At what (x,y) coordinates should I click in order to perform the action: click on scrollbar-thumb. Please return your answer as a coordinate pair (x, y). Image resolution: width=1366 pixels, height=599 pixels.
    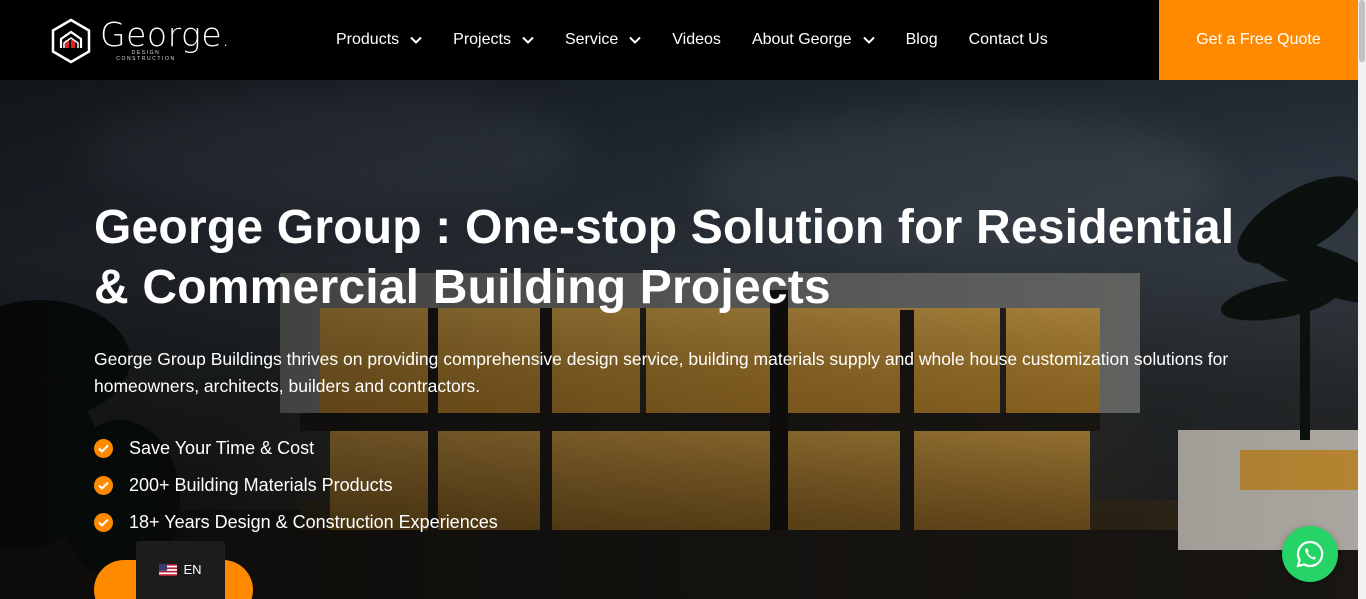
    Looking at the image, I should click on (1362, 31).